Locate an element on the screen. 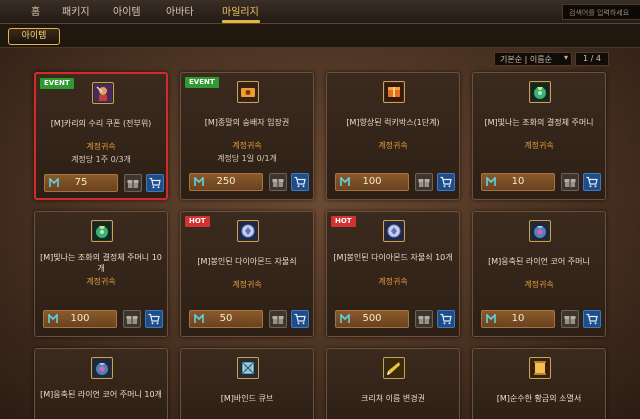 Image resolution: width=640 pixels, height=419 pixels. product-card: [M]바인드 큐브 is located at coordinates (247, 383).